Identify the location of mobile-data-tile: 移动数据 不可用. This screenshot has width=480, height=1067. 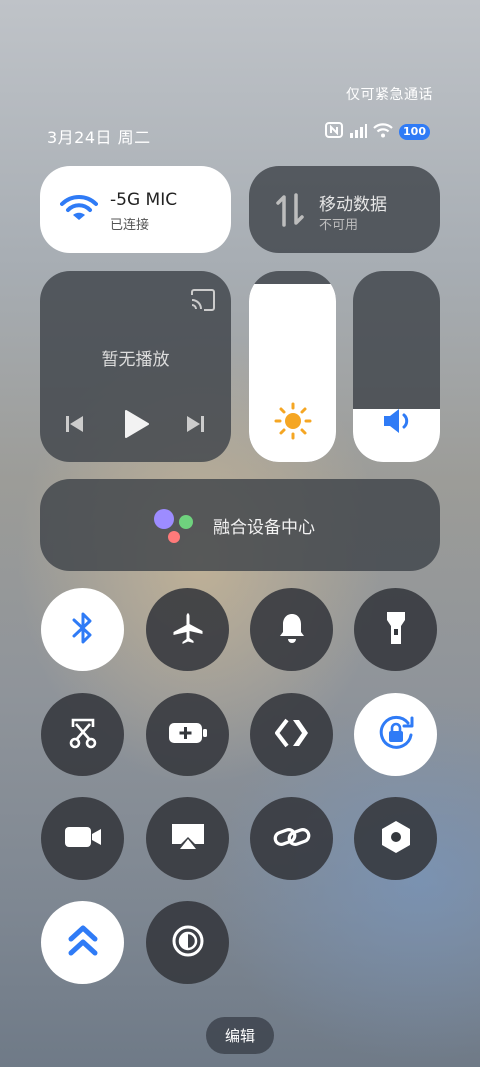
(344, 209).